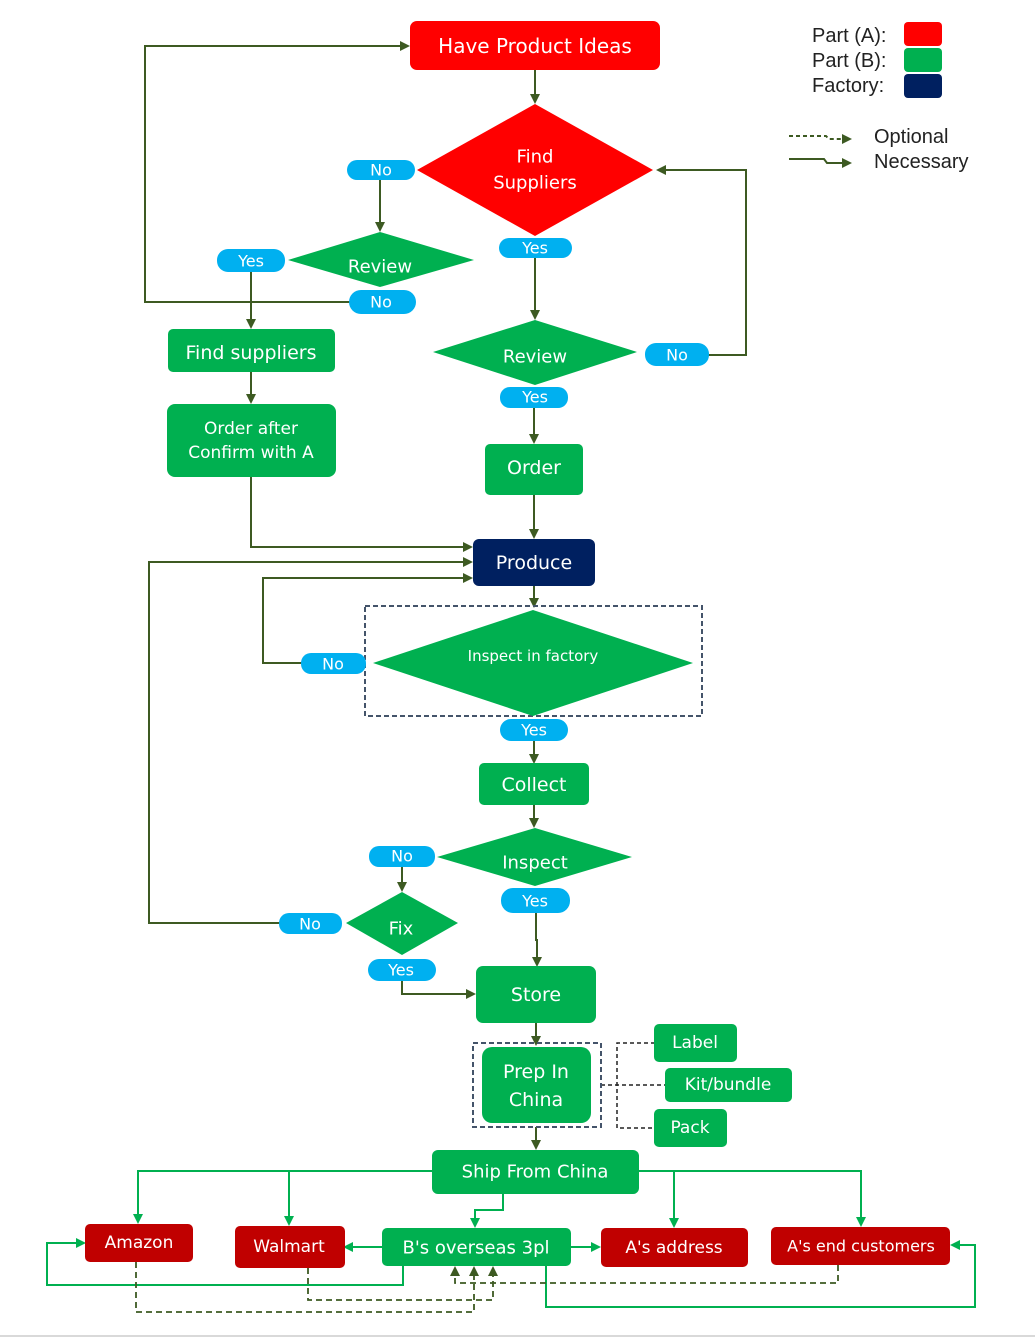 The width and height of the screenshot is (1035, 1337). I want to click on legend-factory-label: Factory:, so click(848, 86).